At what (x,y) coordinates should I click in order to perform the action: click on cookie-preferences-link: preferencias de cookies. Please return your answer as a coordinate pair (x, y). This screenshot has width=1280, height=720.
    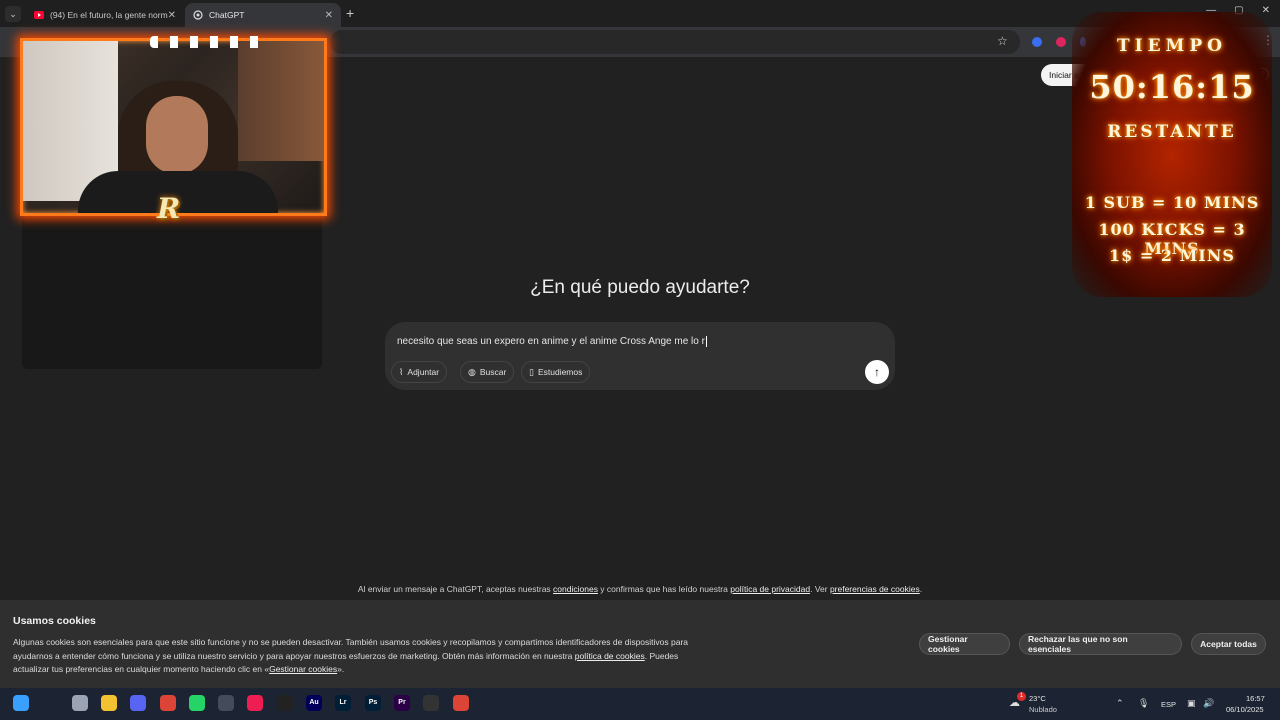
    Looking at the image, I should click on (875, 589).